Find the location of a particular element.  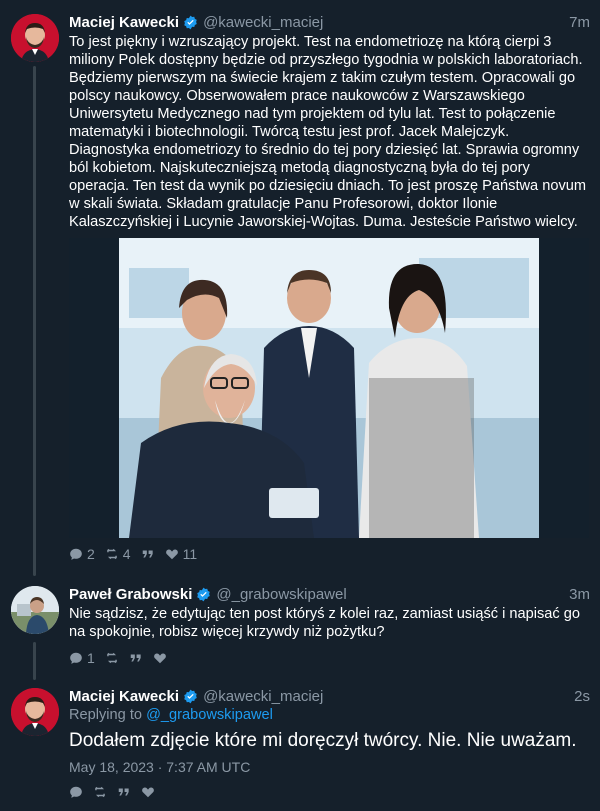

retweet-button: 4 is located at coordinates (118, 554).